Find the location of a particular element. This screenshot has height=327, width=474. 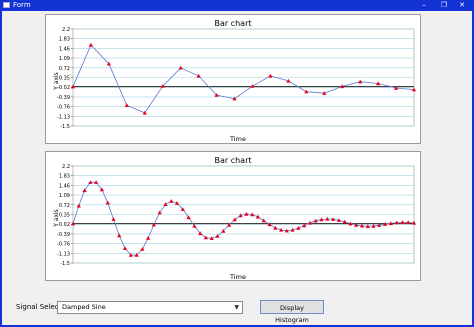

signal-select-value: Damped Sine is located at coordinates (84, 307).